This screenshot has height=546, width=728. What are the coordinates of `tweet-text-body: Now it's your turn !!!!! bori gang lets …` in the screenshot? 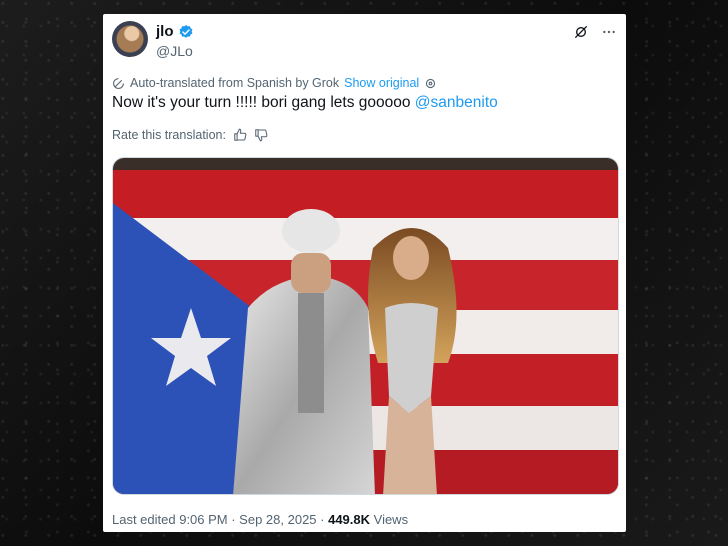 It's located at (261, 102).